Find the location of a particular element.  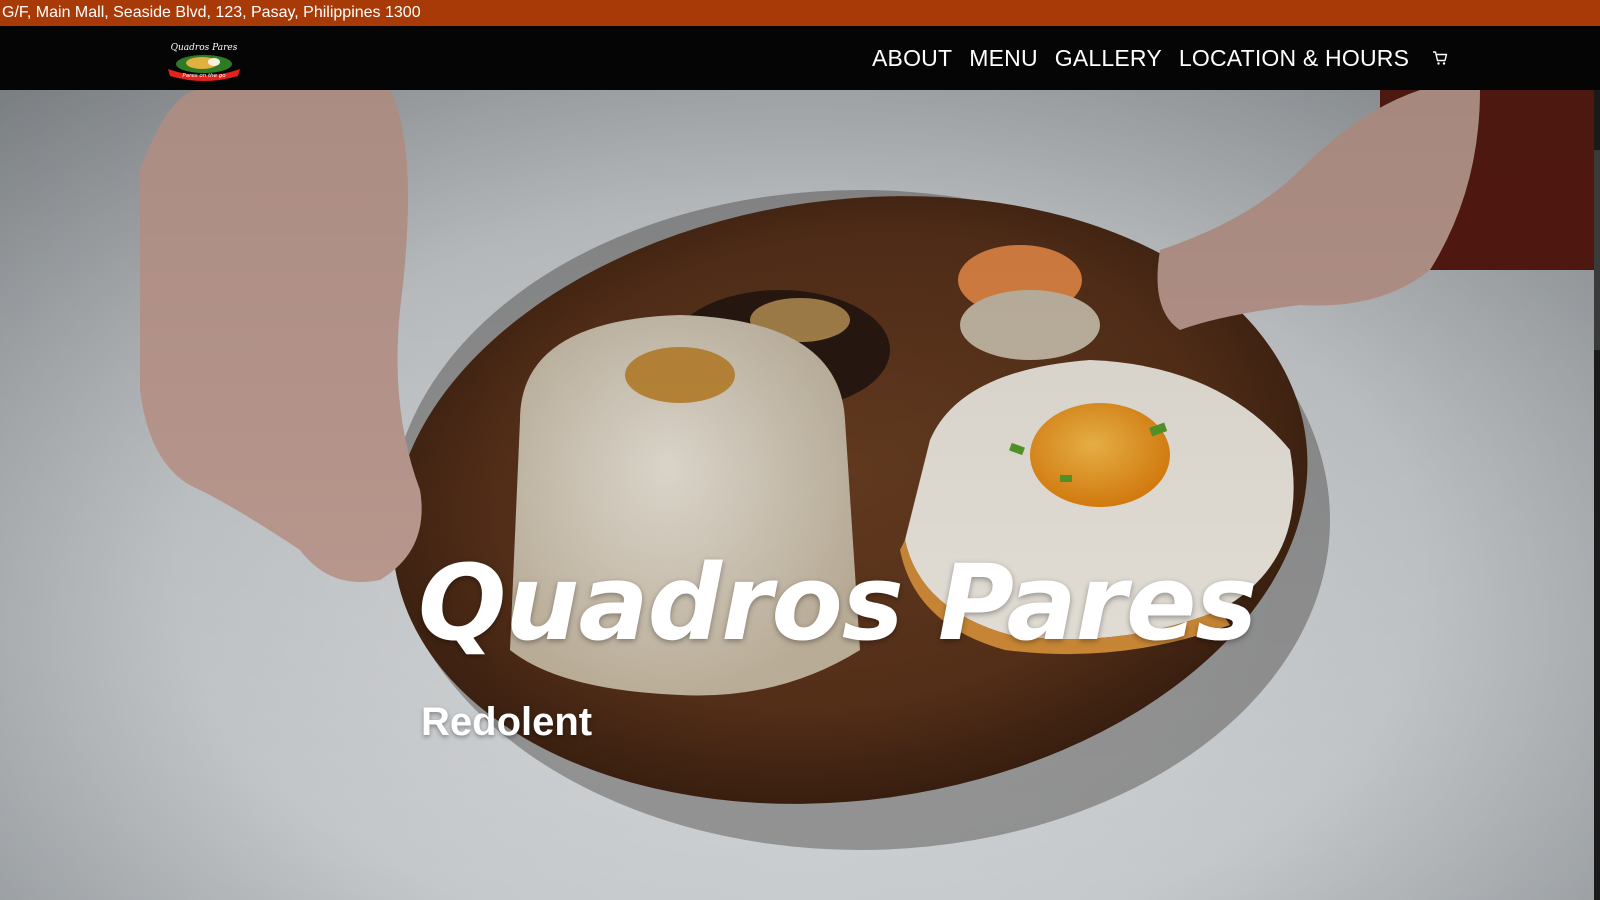

page-scrollbar is located at coordinates (1597, 495).